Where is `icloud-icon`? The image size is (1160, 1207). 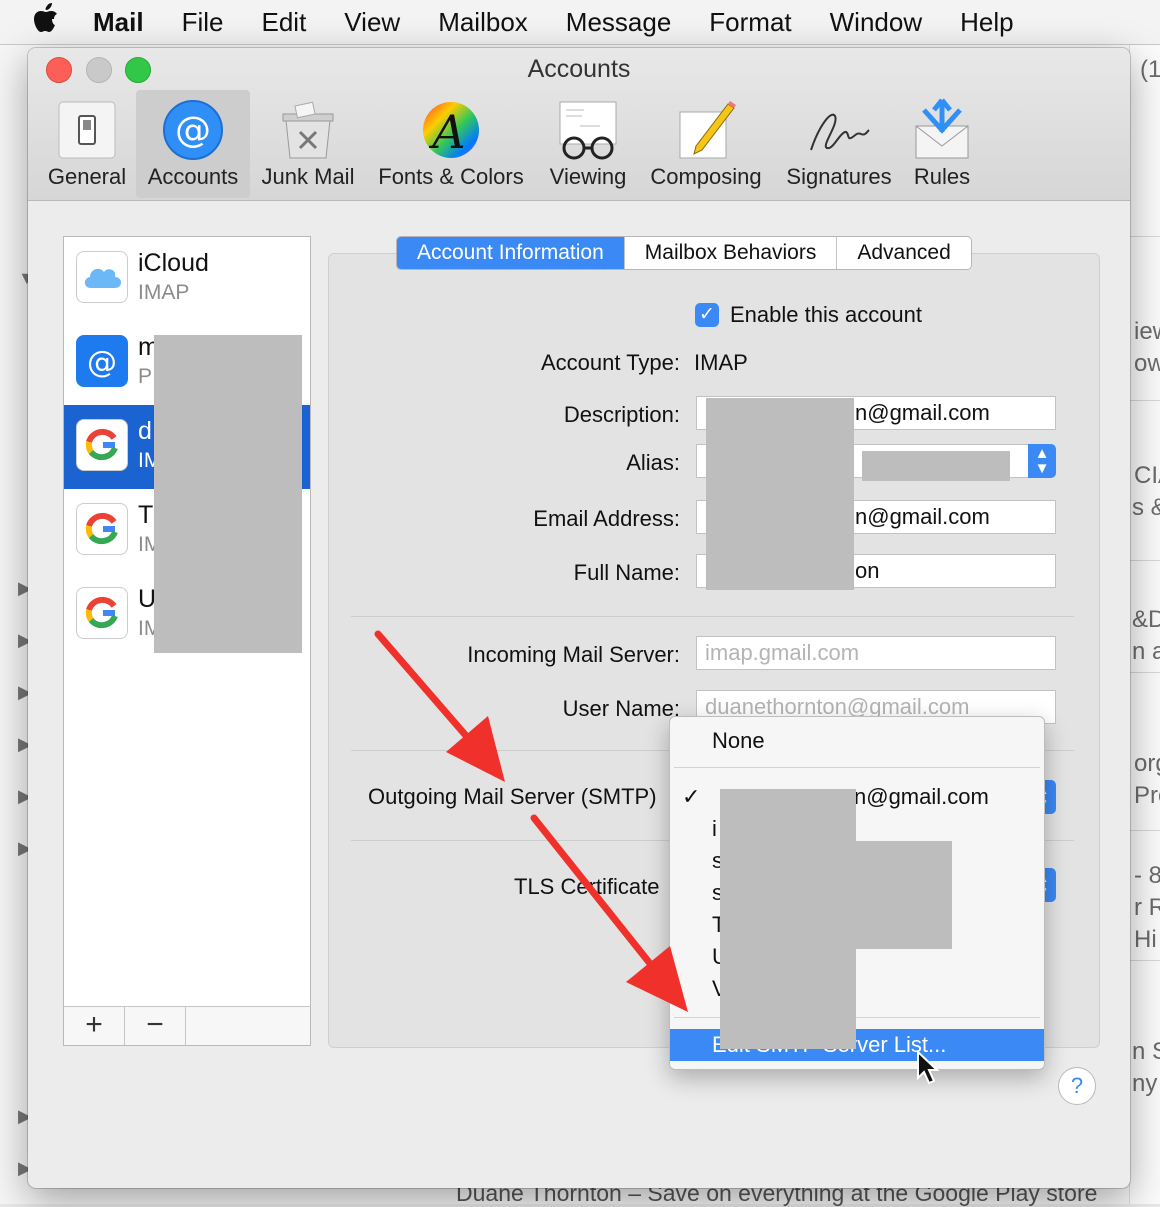
icloud-icon is located at coordinates (102, 277).